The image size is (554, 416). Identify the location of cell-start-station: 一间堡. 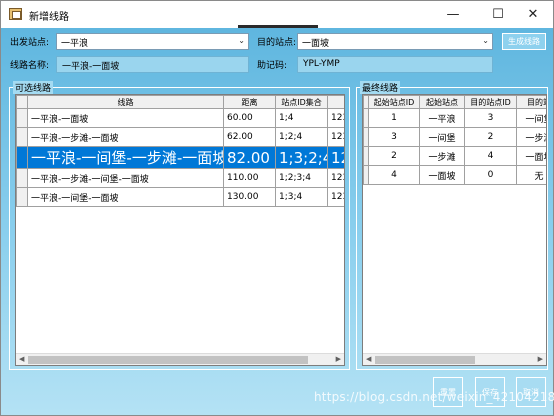
(442, 137).